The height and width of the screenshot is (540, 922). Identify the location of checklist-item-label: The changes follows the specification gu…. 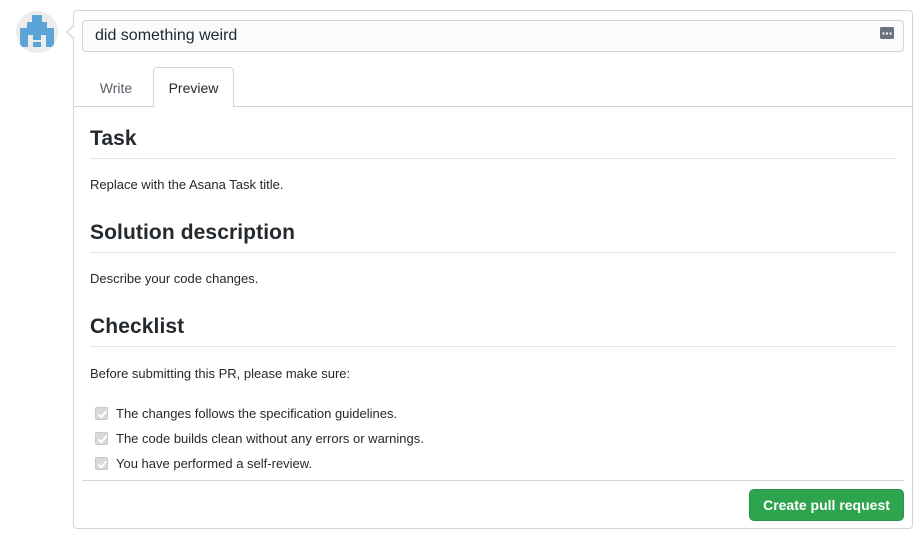
(257, 413).